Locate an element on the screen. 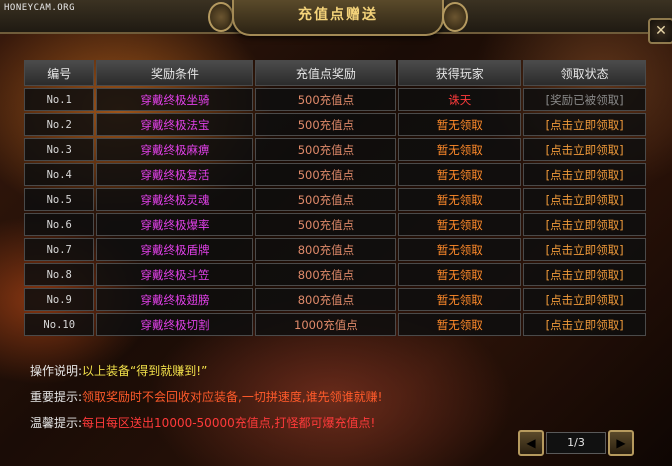  pagination: ◀ 1/3 ▶ is located at coordinates (576, 443).